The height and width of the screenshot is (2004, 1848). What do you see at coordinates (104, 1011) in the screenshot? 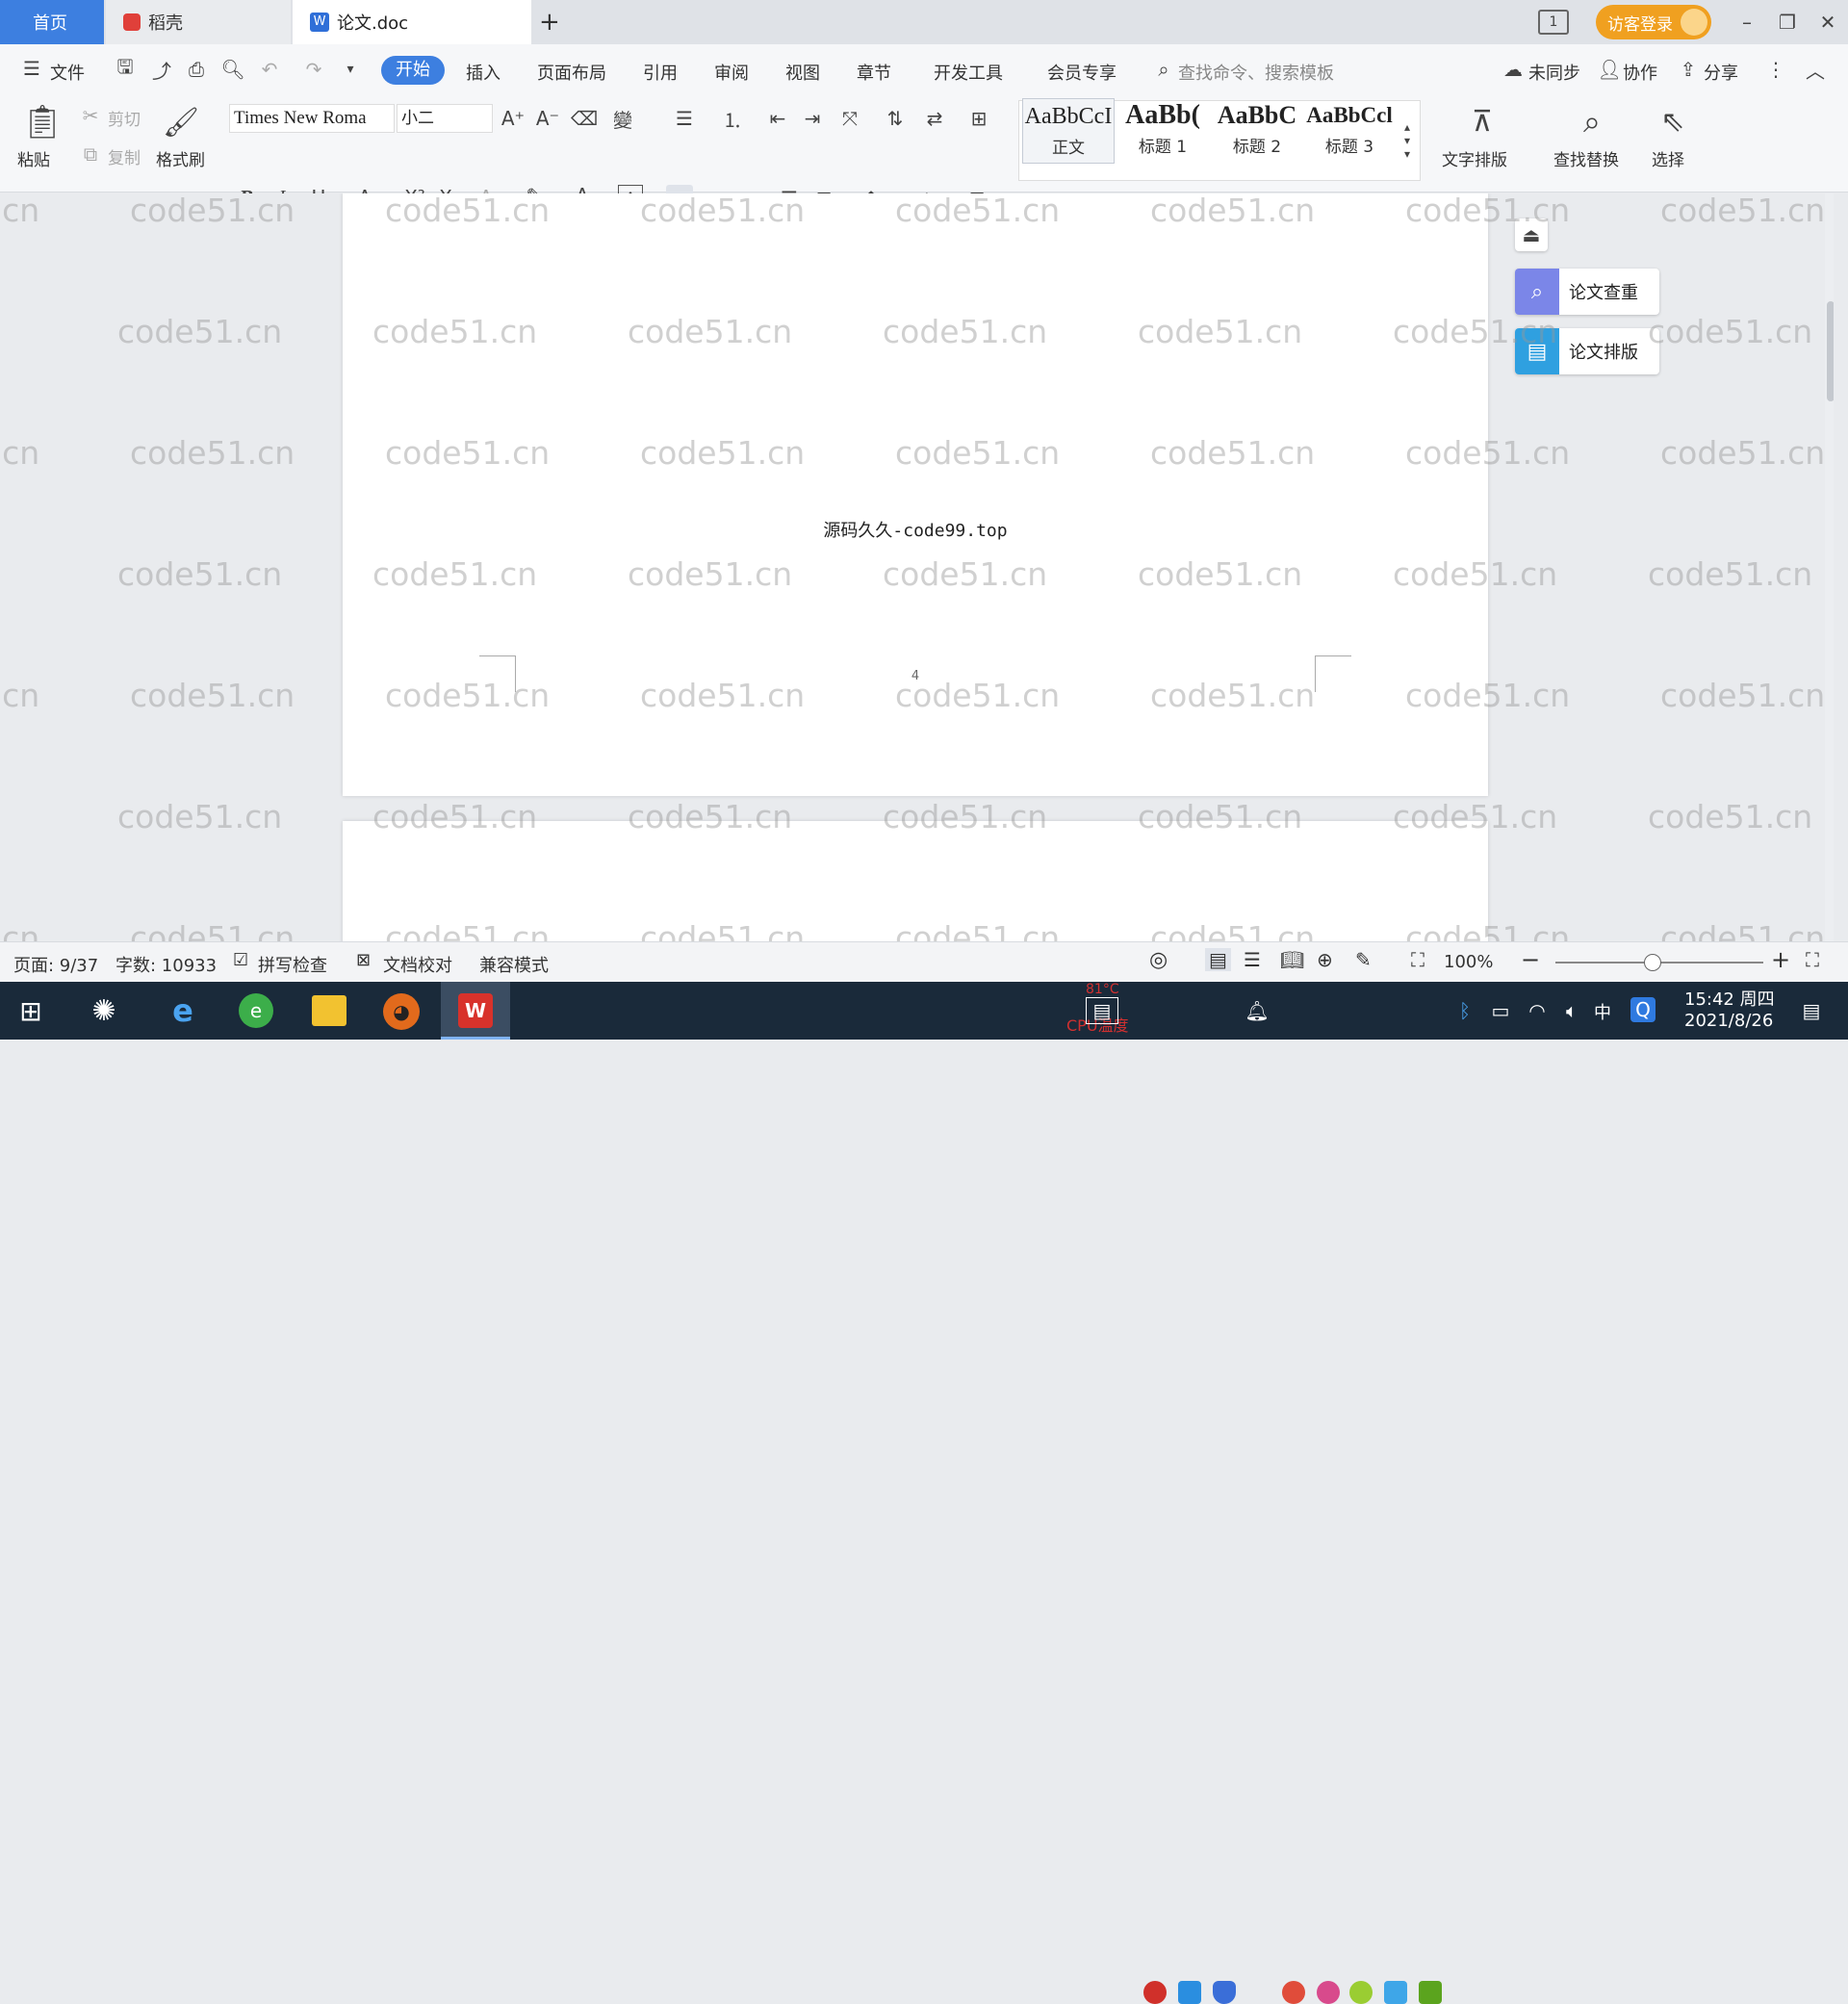
I see `pinwheel-app-icon: ✺` at bounding box center [104, 1011].